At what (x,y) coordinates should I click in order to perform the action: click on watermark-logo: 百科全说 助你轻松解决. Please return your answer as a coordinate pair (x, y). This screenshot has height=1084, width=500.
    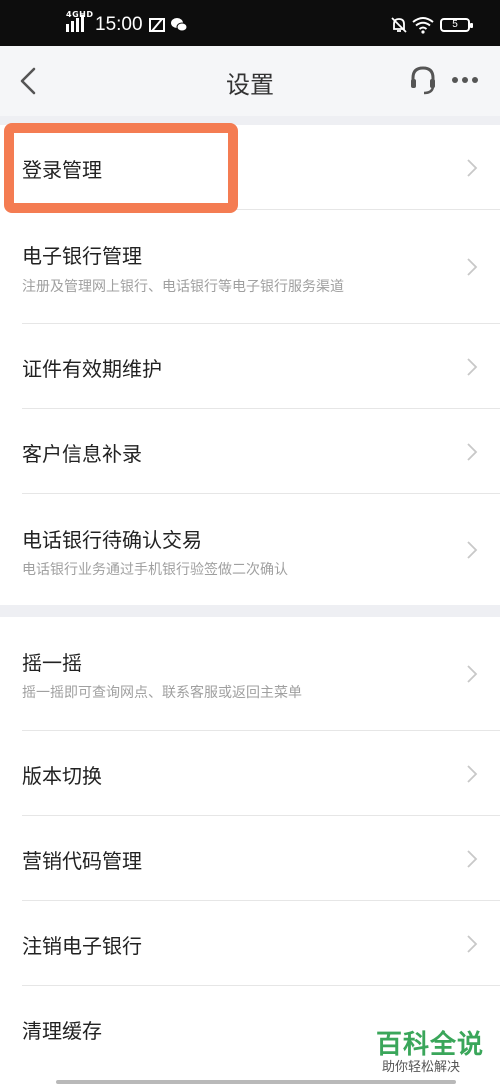
    Looking at the image, I should click on (432, 1050).